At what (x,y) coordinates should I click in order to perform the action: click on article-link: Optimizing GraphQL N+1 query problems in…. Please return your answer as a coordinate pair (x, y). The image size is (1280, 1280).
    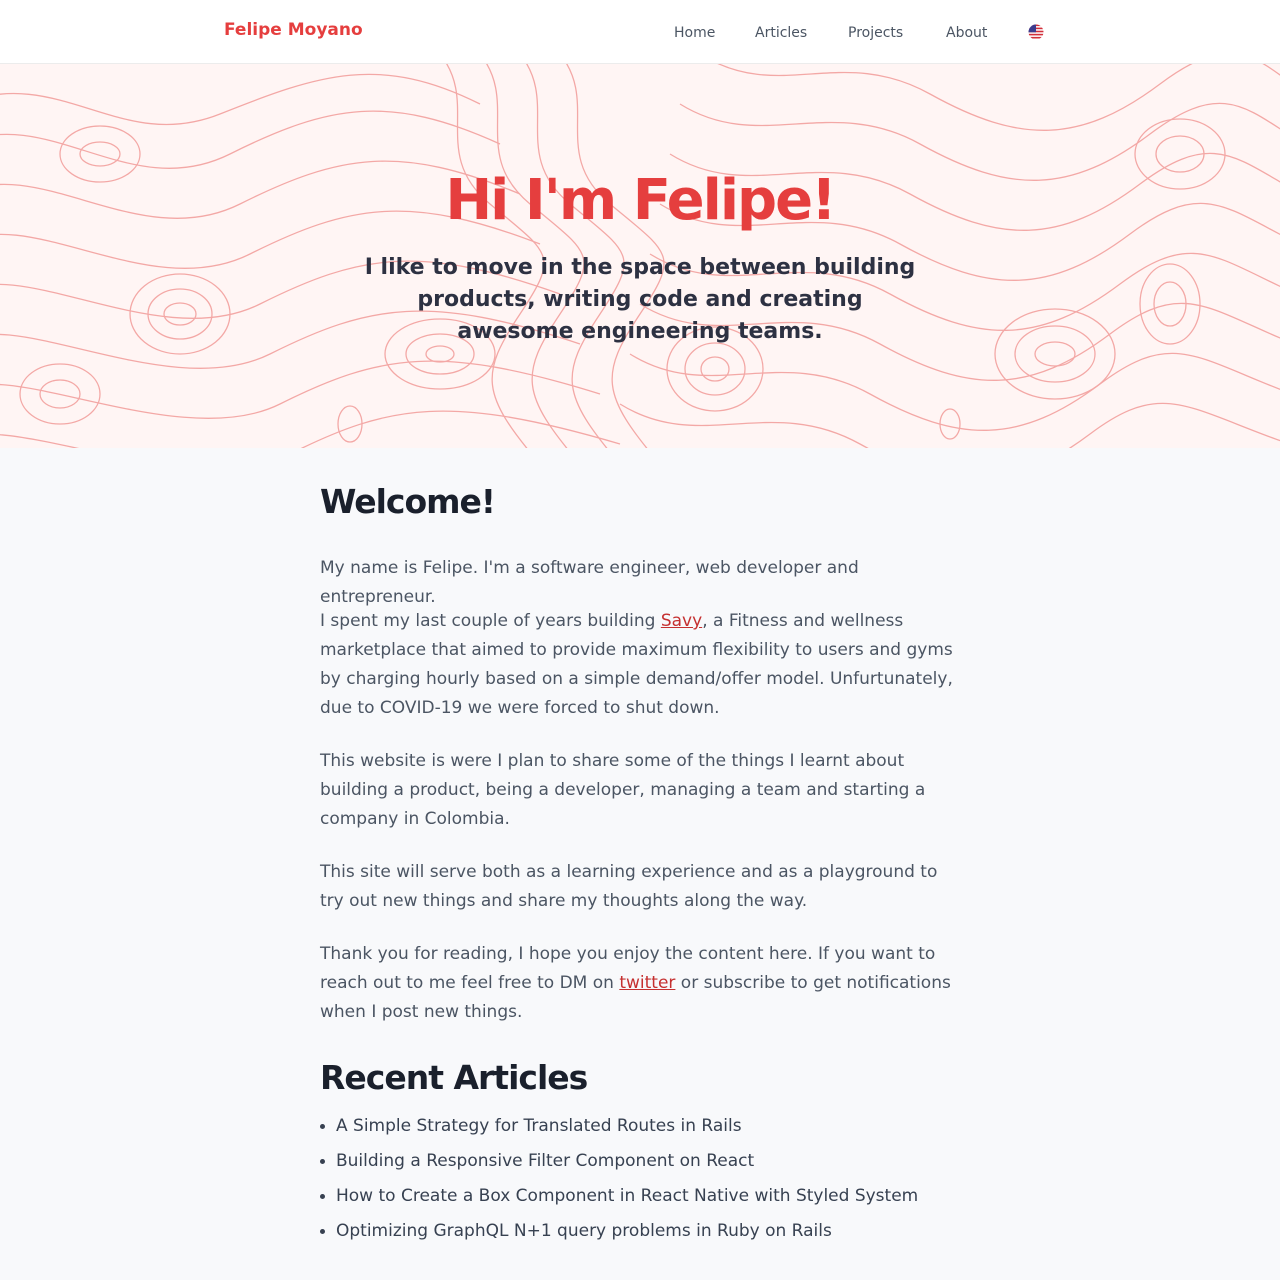
    Looking at the image, I should click on (584, 1231).